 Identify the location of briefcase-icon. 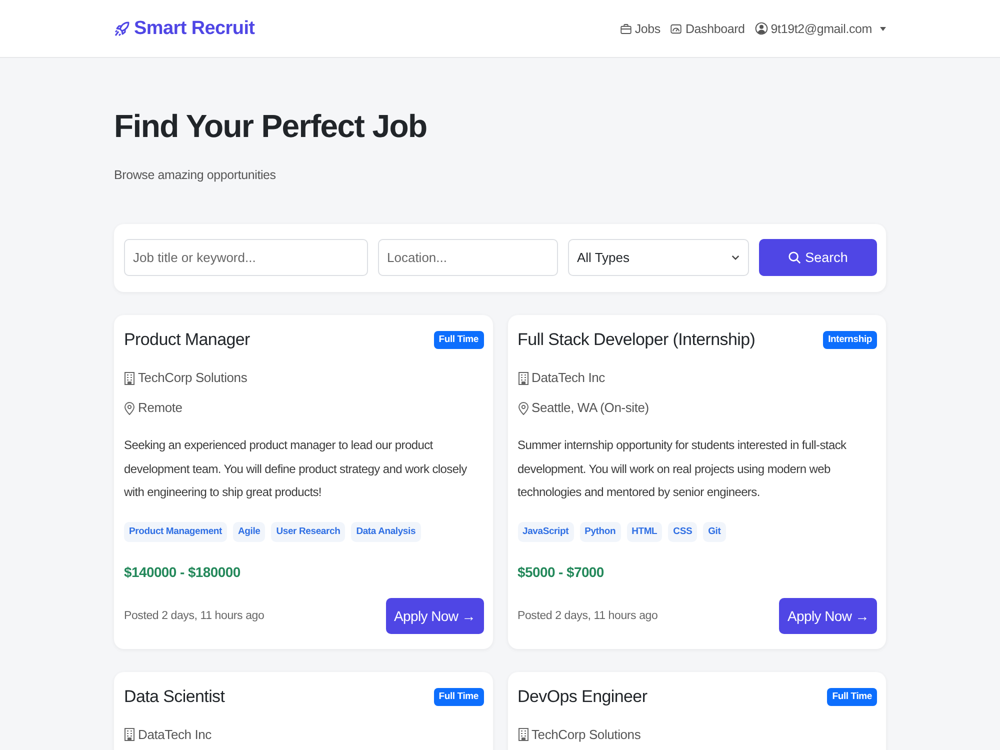
(626, 28).